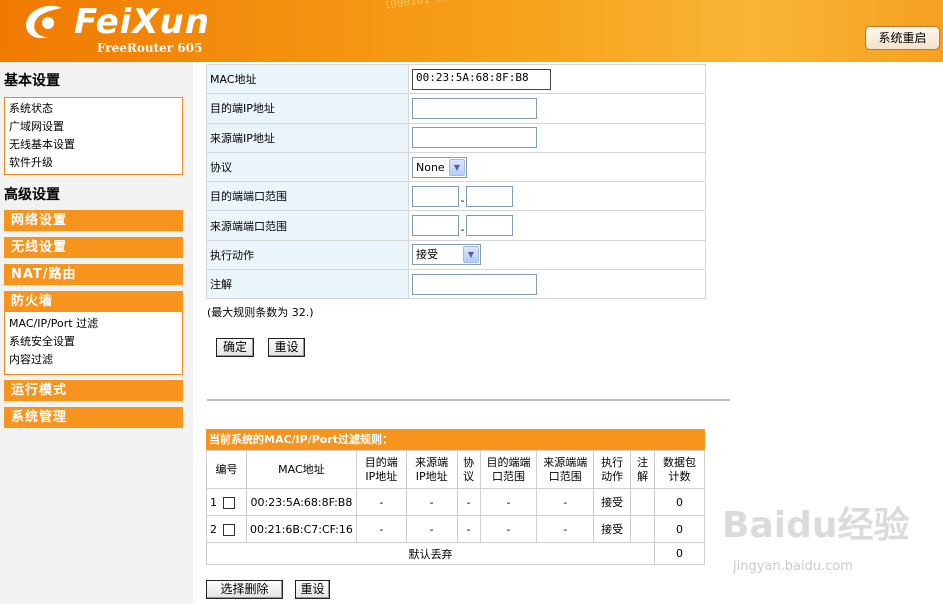 This screenshot has width=943, height=604. I want to click on col-header-dest-ip: 目的端 IP地址, so click(381, 469).